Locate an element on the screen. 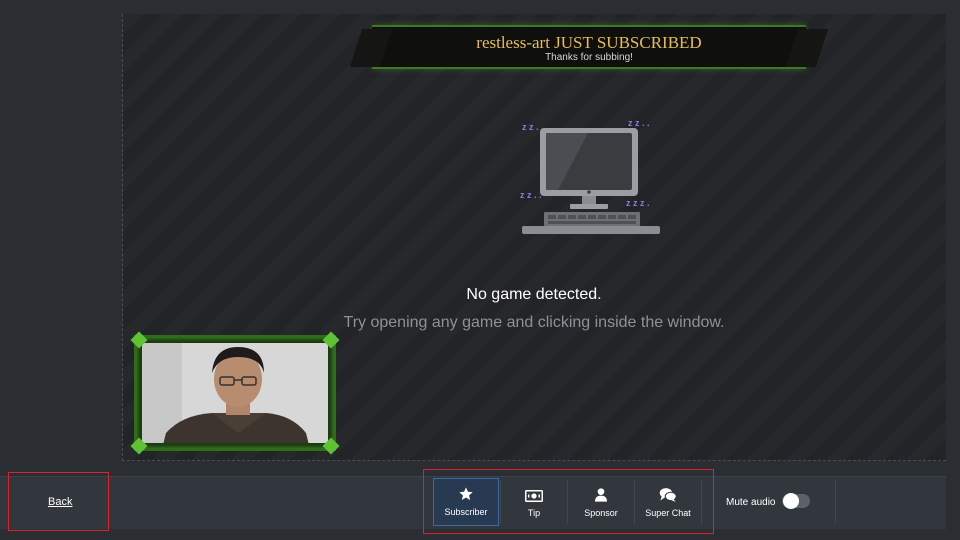 This screenshot has height=540, width=960. tab-sponsor: Sponsor is located at coordinates (601, 502).